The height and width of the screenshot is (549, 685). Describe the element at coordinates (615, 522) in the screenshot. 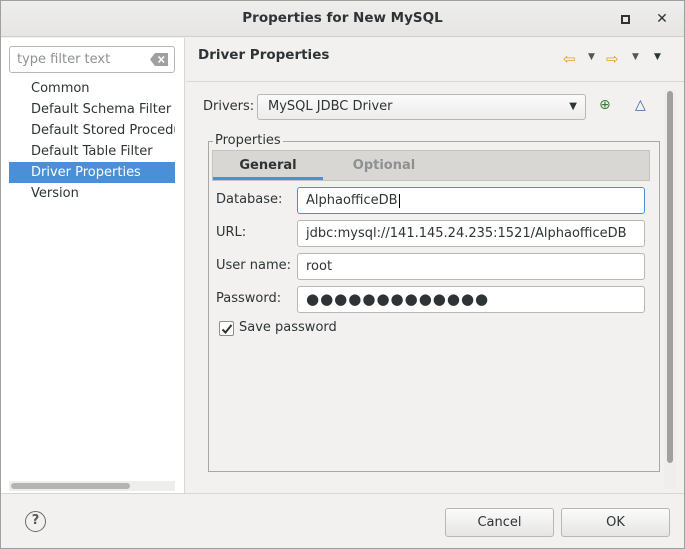

I see `ok-button: OK` at that location.